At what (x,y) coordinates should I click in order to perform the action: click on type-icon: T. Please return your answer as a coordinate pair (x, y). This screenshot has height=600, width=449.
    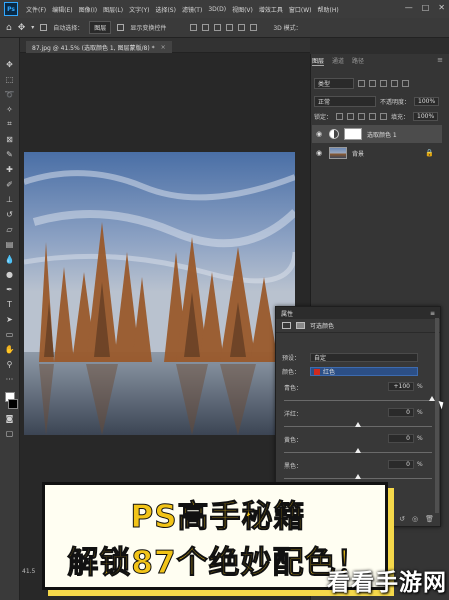
    Looking at the image, I should click on (10, 304).